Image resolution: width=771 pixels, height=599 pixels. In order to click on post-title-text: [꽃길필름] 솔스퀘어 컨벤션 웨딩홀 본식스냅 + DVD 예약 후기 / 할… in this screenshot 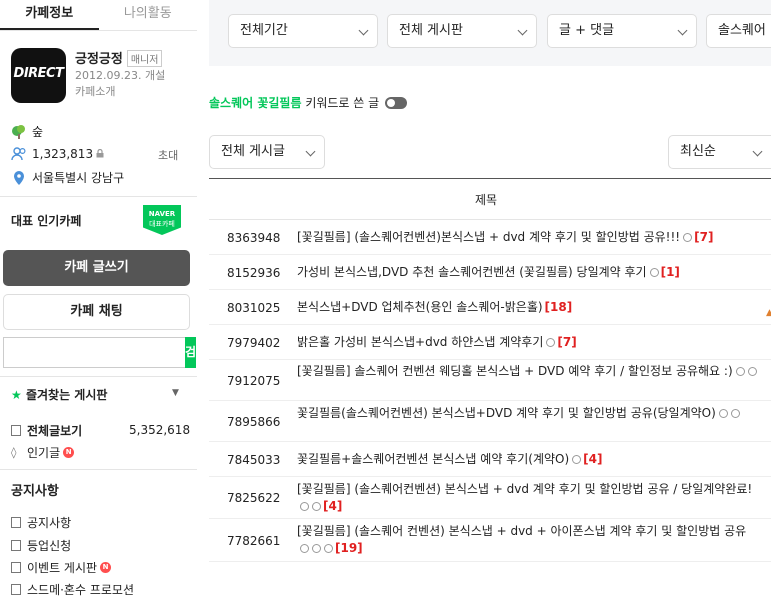, I will do `click(515, 371)`.